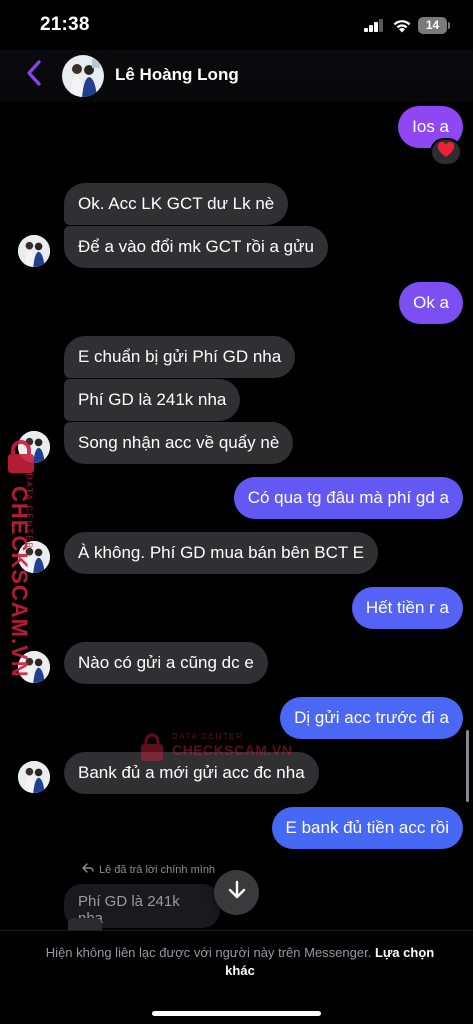 This screenshot has width=473, height=1024. I want to click on battery-indicator: 14, so click(434, 25).